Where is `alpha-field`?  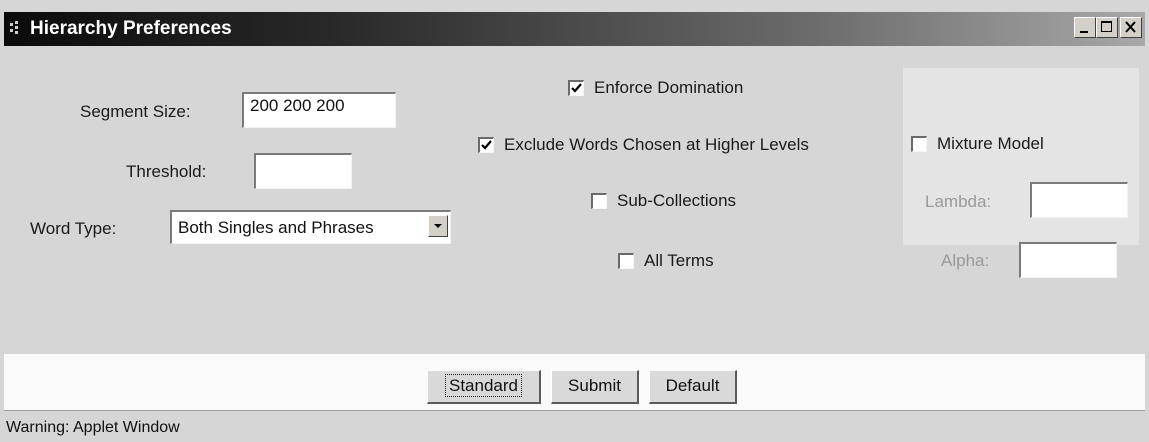 alpha-field is located at coordinates (1068, 260).